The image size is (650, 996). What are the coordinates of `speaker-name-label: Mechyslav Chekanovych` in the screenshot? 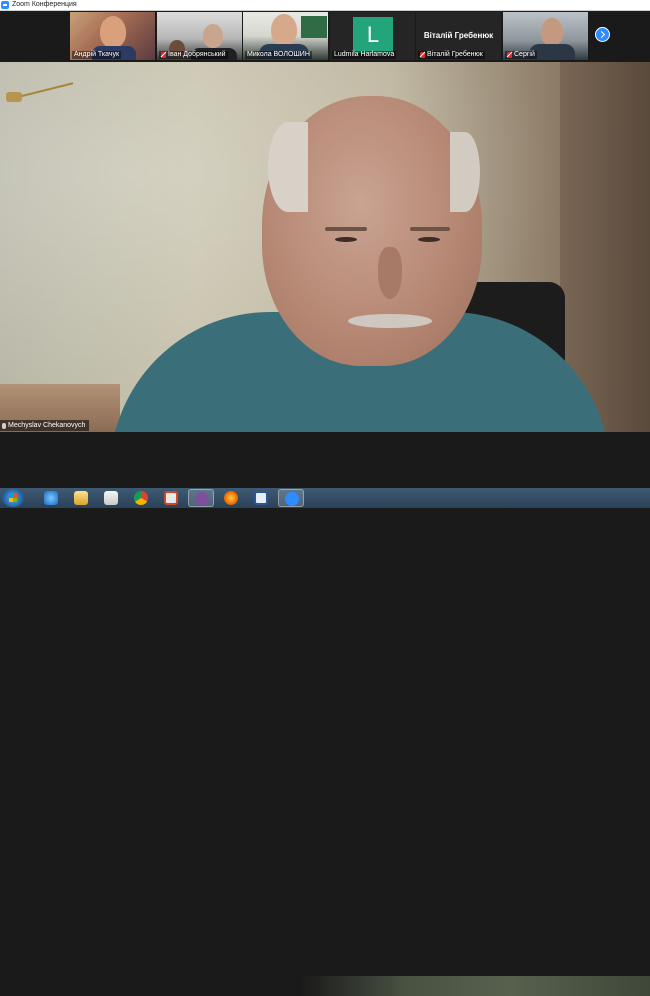 It's located at (45, 425).